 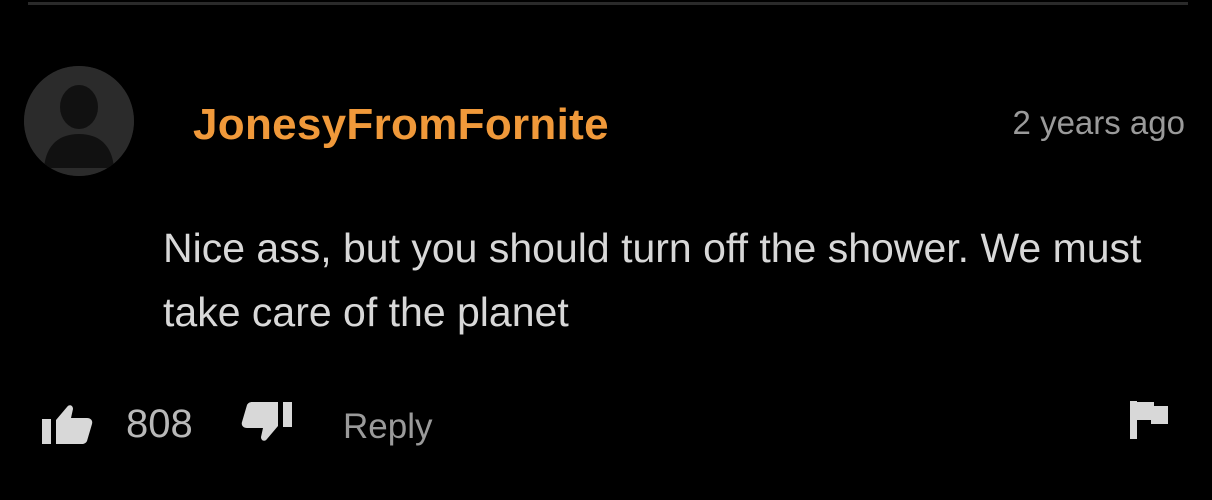 What do you see at coordinates (401, 125) in the screenshot?
I see `comment-username: JonesyFromFornite` at bounding box center [401, 125].